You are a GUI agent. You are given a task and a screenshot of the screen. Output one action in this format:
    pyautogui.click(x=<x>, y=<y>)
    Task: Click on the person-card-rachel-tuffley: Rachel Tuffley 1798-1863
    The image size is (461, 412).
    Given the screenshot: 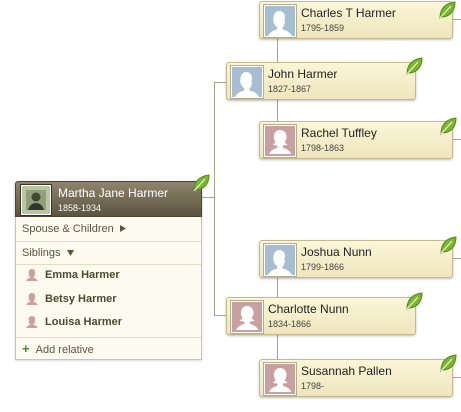 What is the action you would take?
    pyautogui.click(x=356, y=140)
    